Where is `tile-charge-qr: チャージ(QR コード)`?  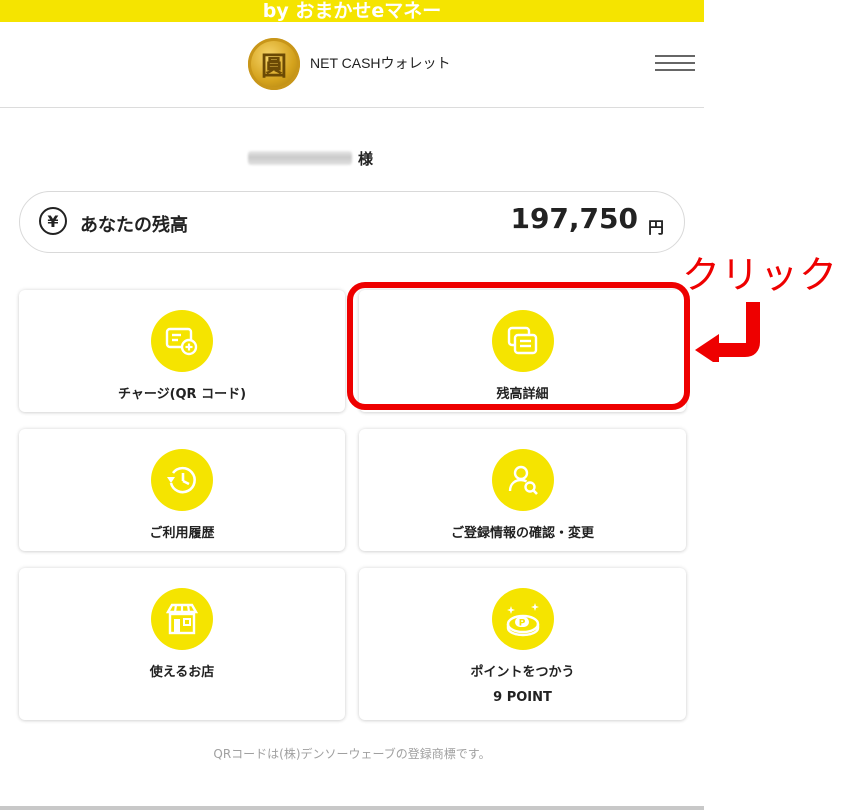 tile-charge-qr: チャージ(QR コード) is located at coordinates (182, 351).